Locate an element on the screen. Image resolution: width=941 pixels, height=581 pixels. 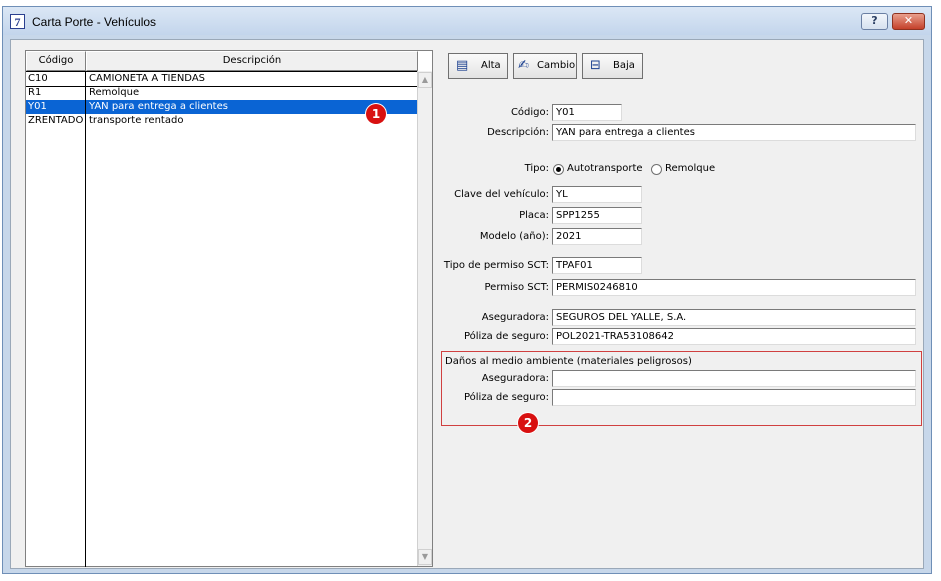
modelo-label: Modelo (año): is located at coordinates (514, 236).